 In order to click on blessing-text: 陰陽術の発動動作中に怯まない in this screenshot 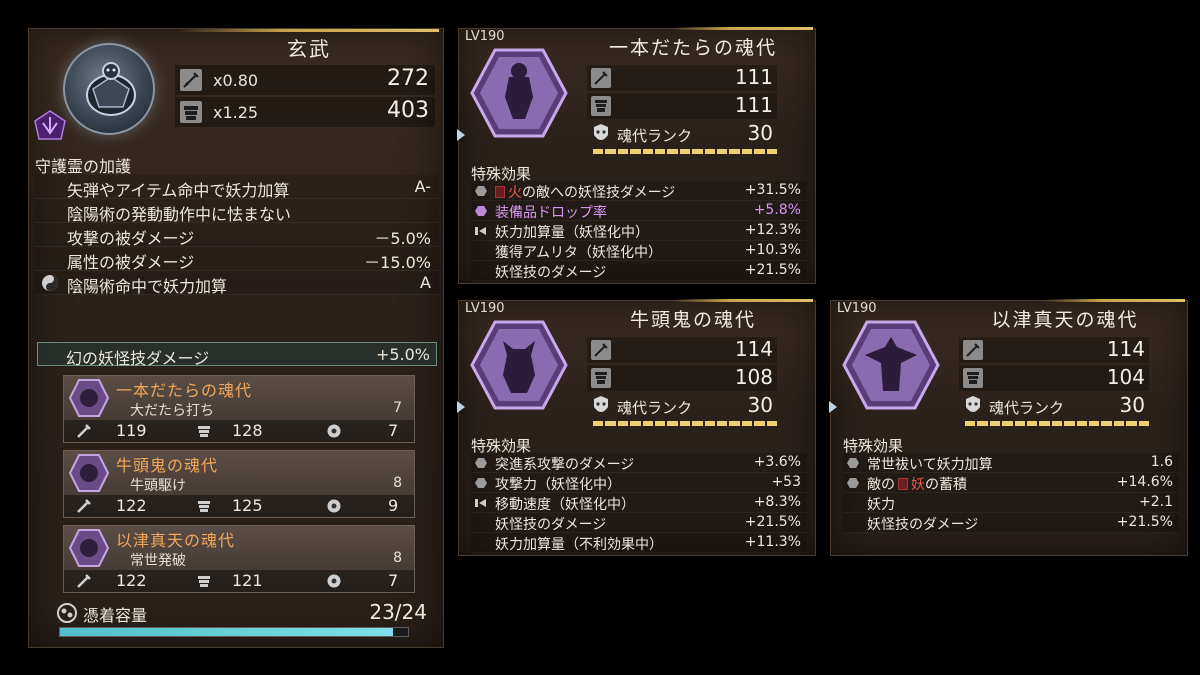, I will do `click(179, 214)`.